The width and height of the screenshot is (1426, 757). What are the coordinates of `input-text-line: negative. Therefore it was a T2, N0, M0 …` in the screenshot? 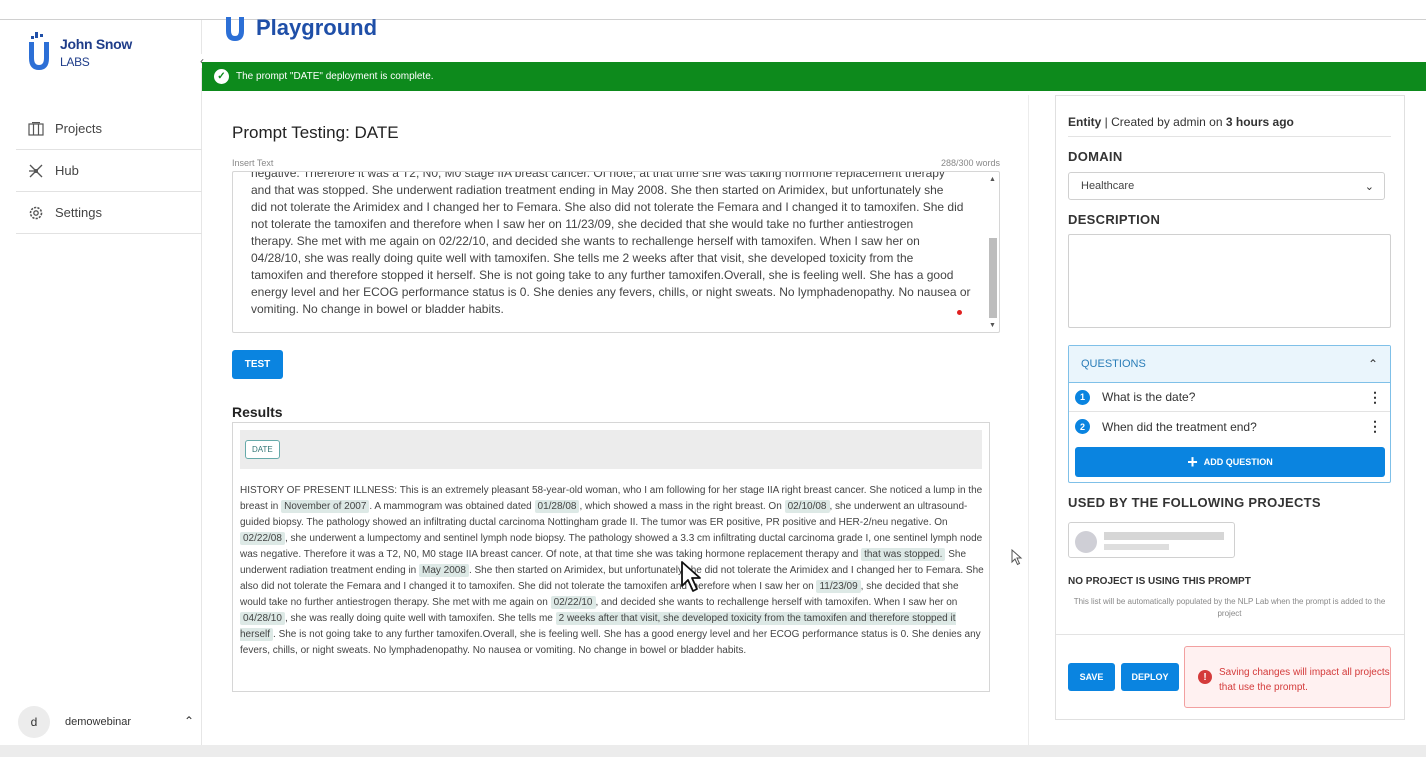 It's located at (598, 175).